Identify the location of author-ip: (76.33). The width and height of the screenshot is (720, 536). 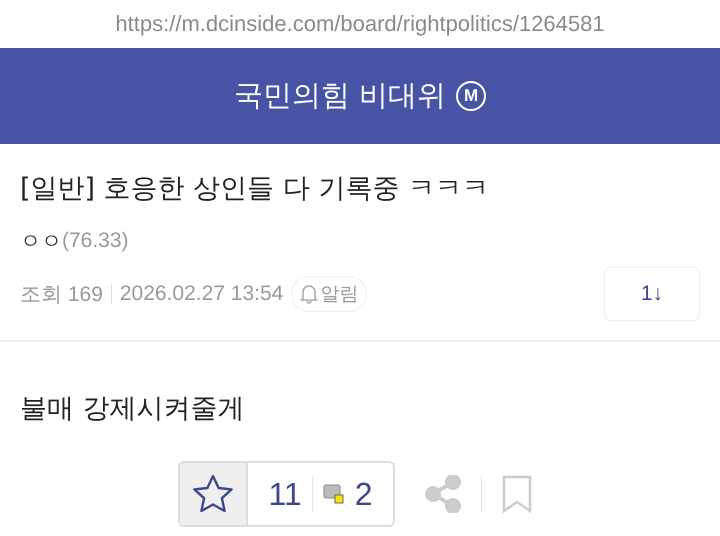
(95, 241).